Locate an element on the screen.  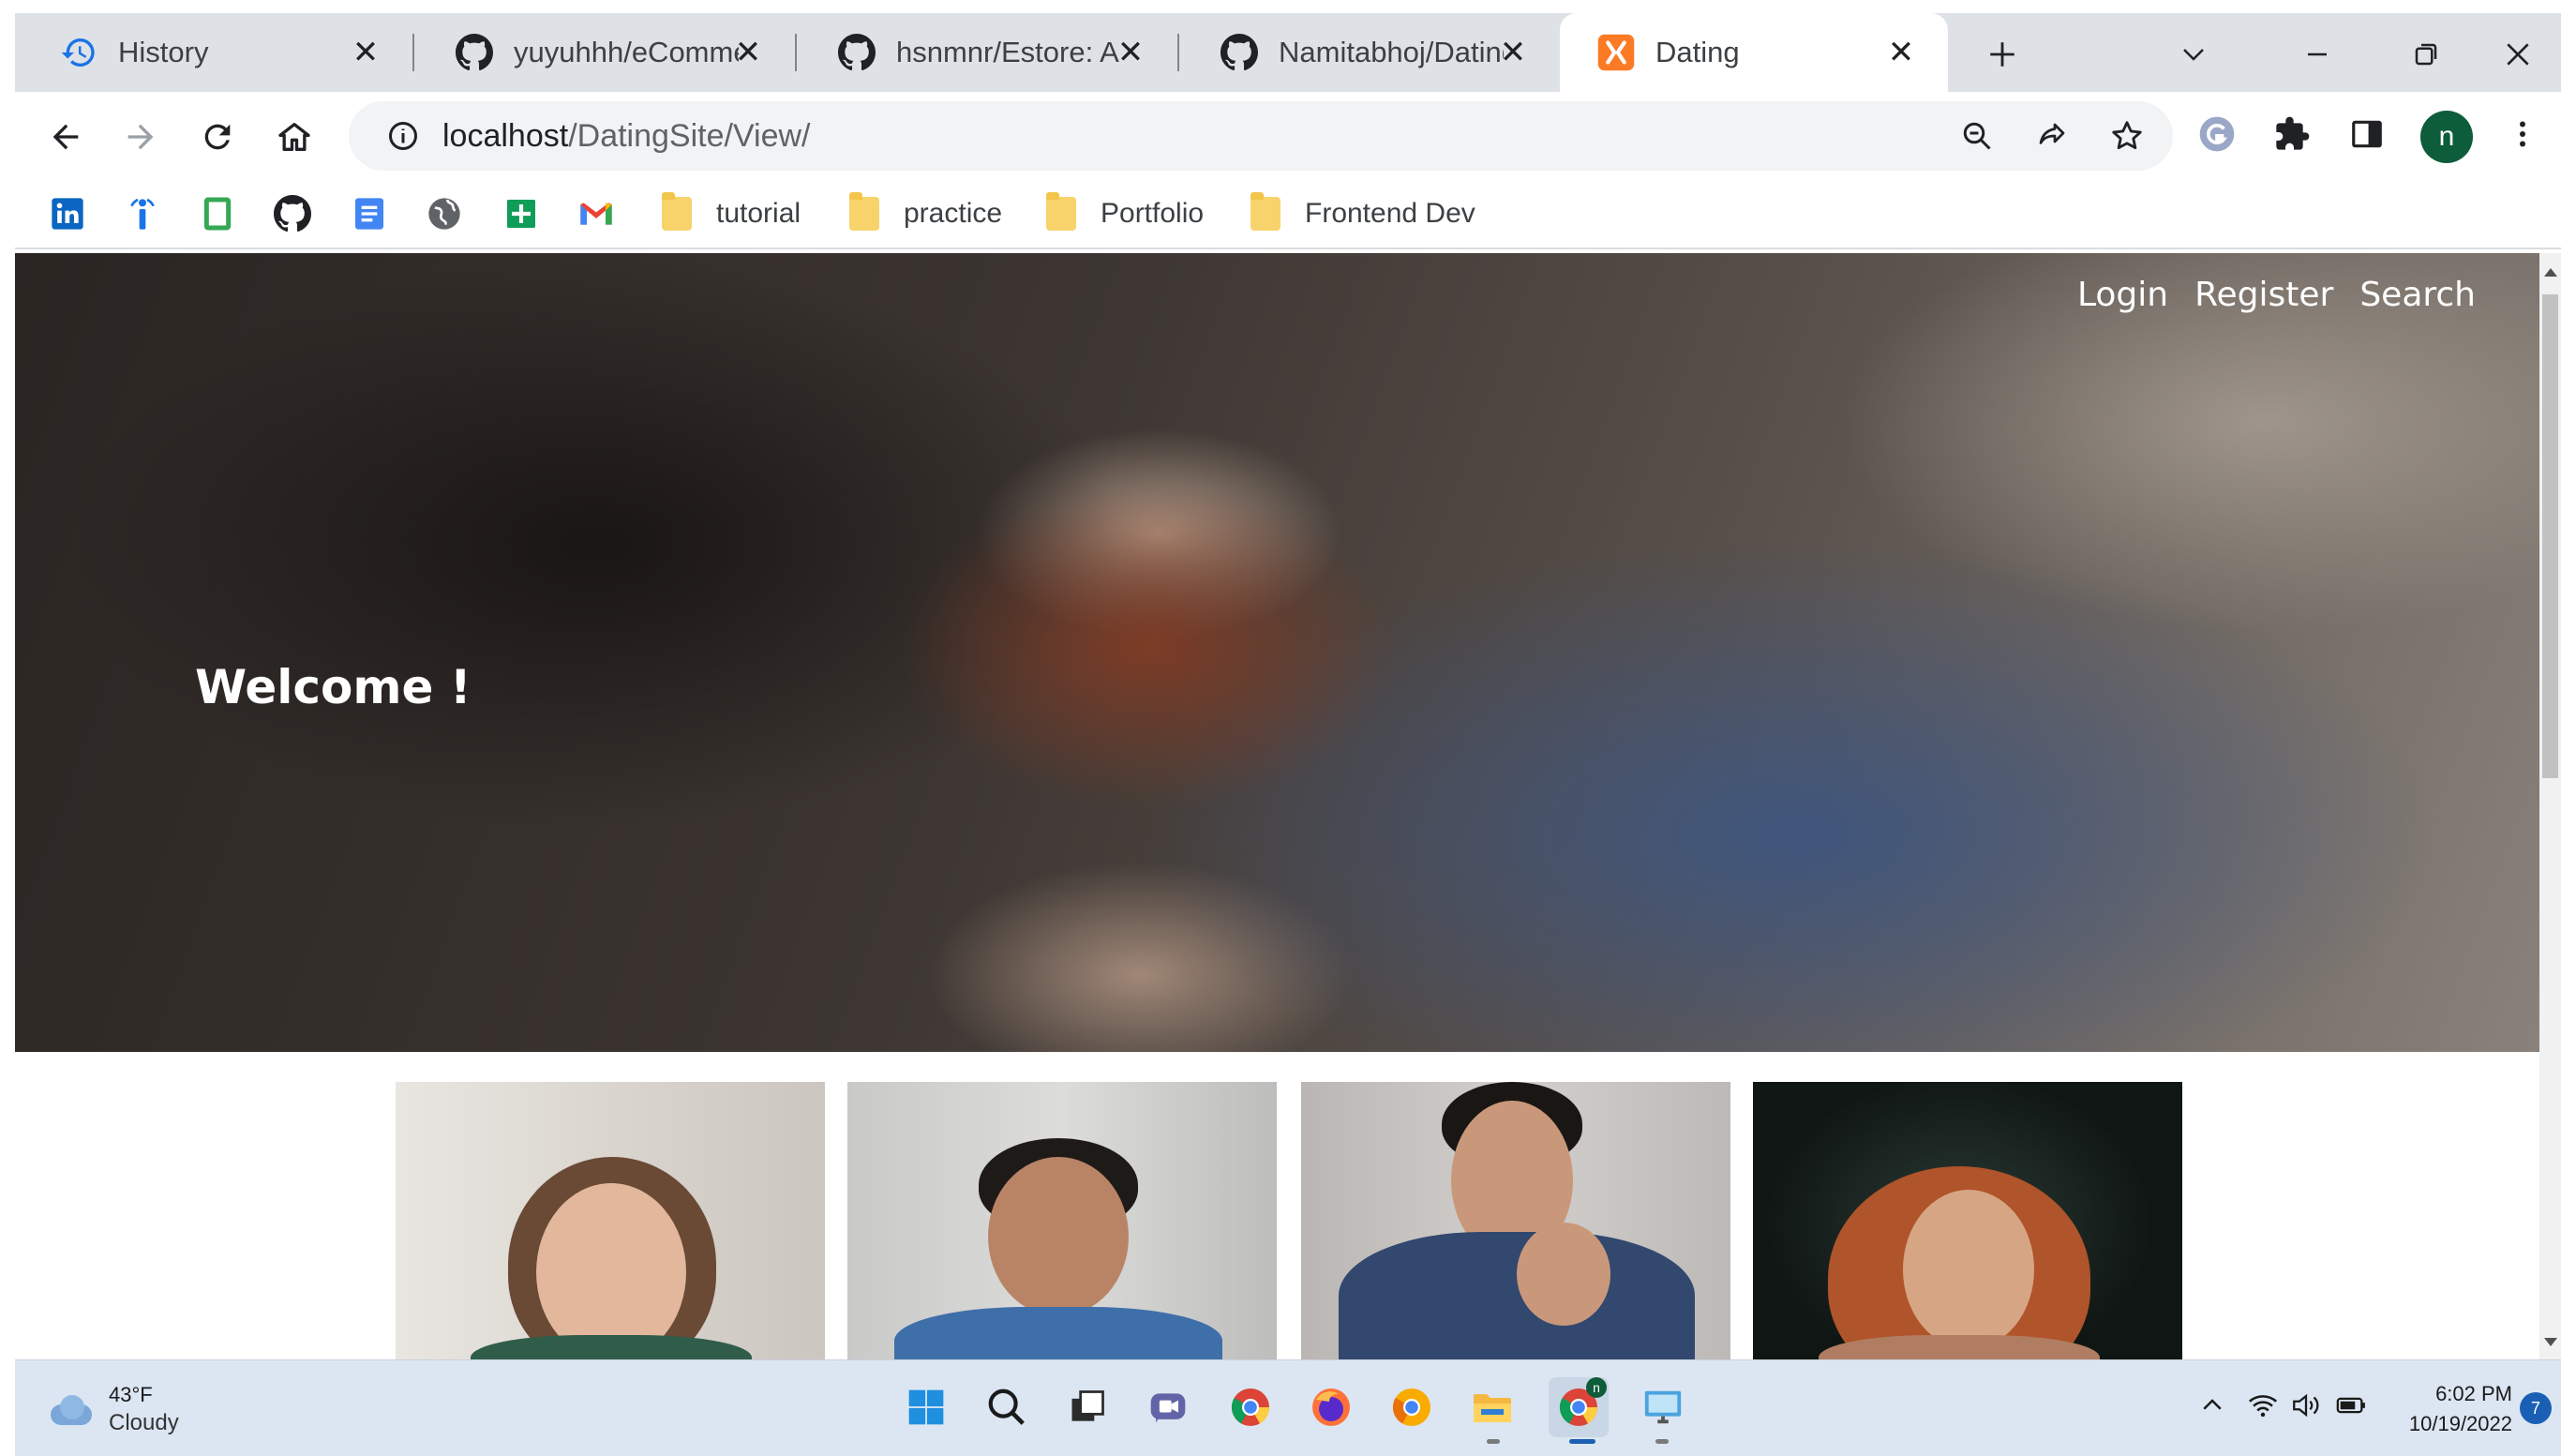
chevron-up-icon is located at coordinates (2213, 1405).